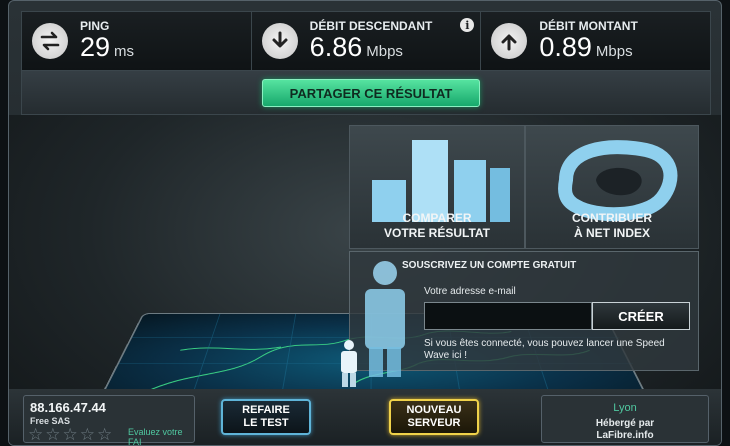 This screenshot has height=446, width=730. Describe the element at coordinates (641, 316) in the screenshot. I see `create-account-button: CRÉER` at that location.